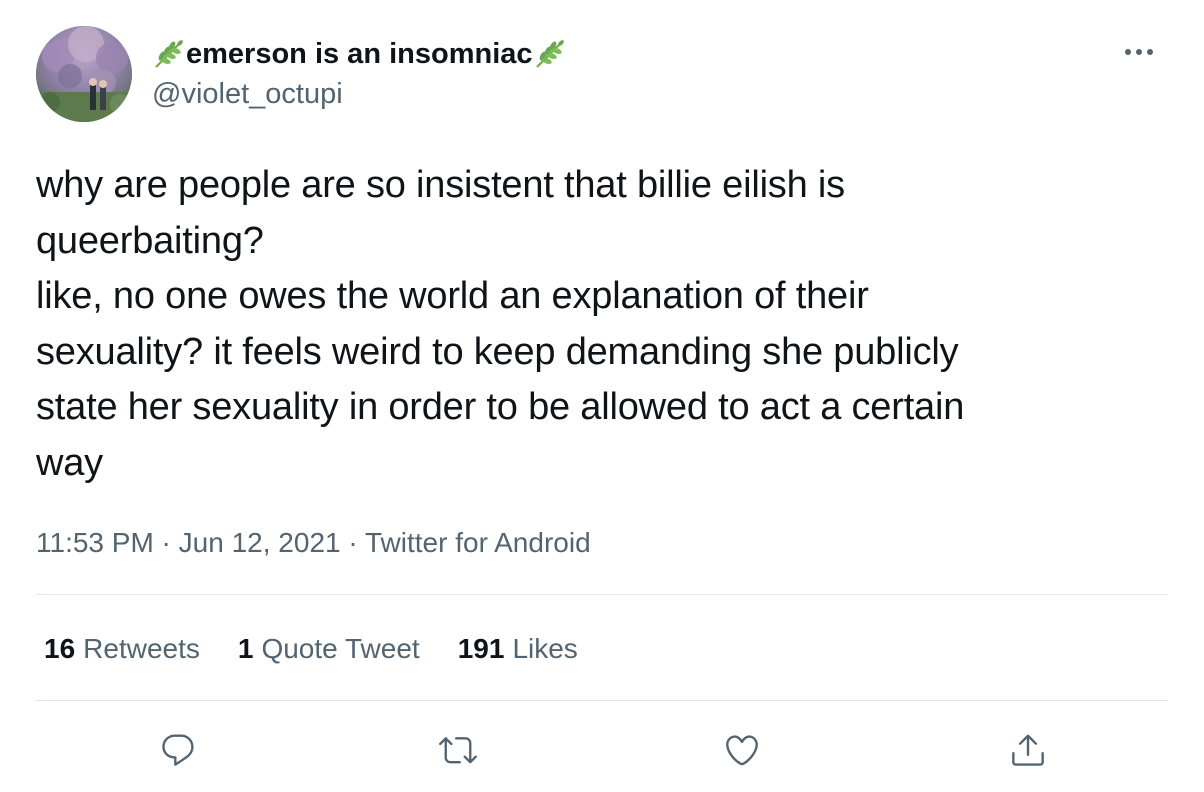 Image resolution: width=1204 pixels, height=792 pixels. Describe the element at coordinates (95, 542) in the screenshot. I see `tweet-time: 11:53 PM` at that location.